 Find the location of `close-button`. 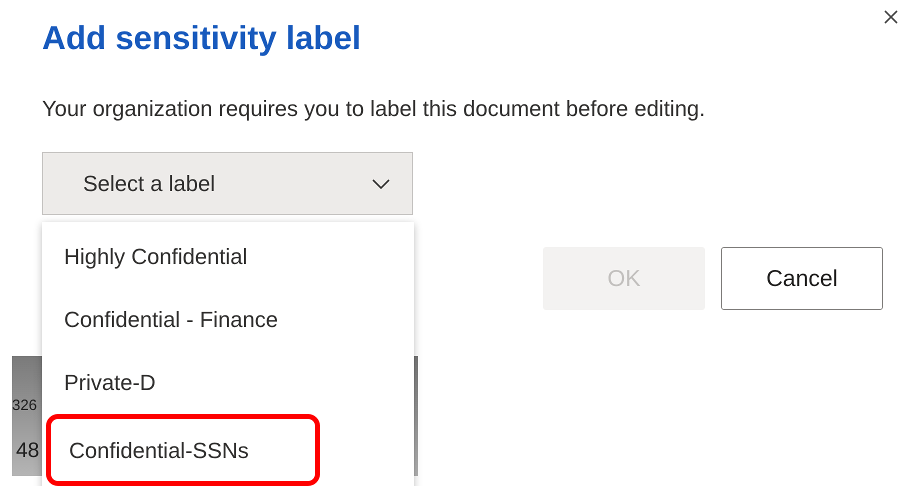

close-button is located at coordinates (890, 17).